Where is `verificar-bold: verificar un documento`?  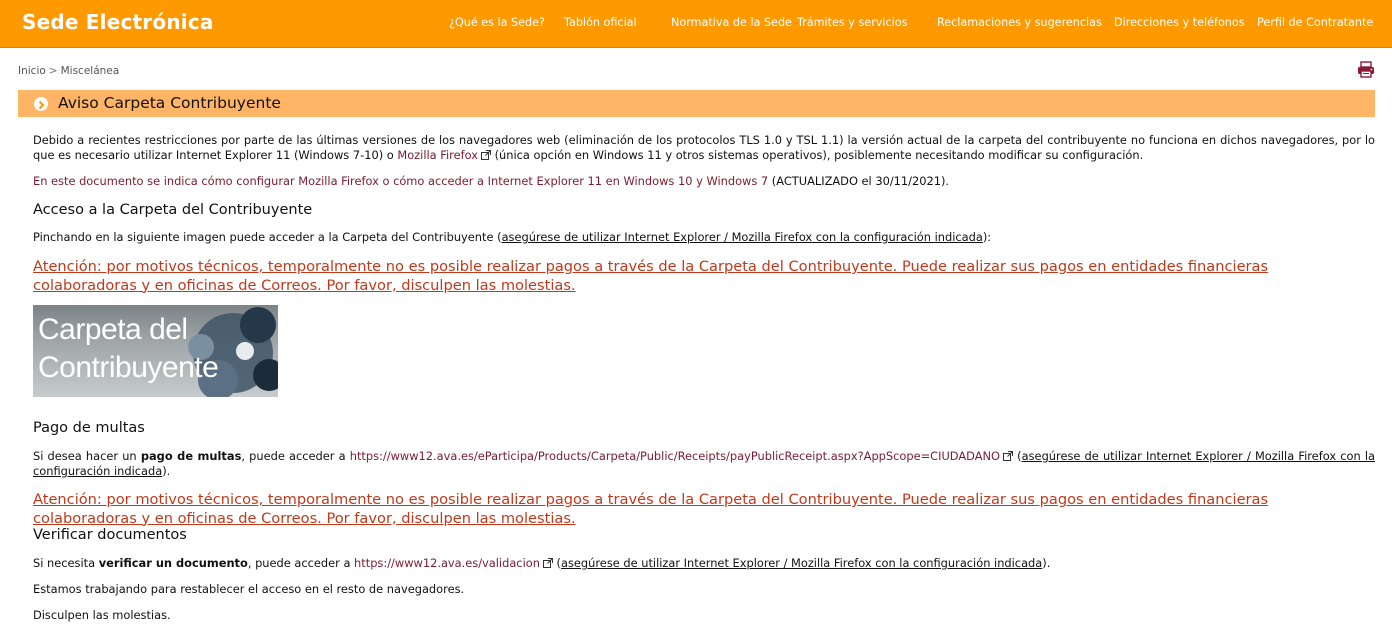
verificar-bold: verificar un documento is located at coordinates (173, 563).